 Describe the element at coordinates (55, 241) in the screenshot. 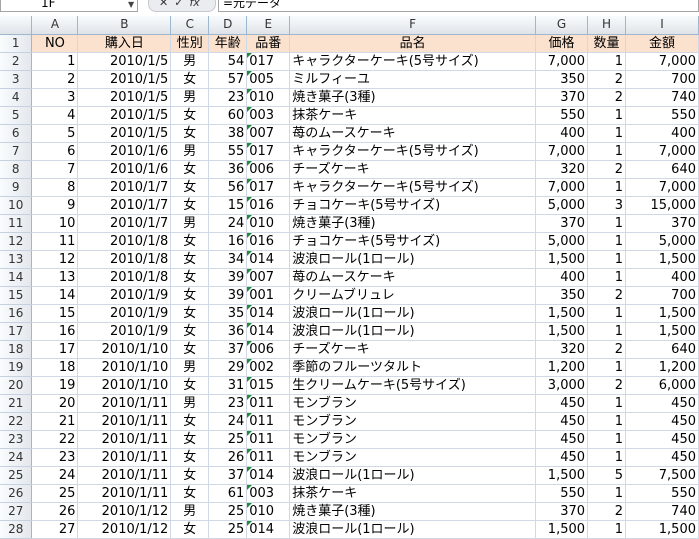

I see `cell-a: 11` at that location.